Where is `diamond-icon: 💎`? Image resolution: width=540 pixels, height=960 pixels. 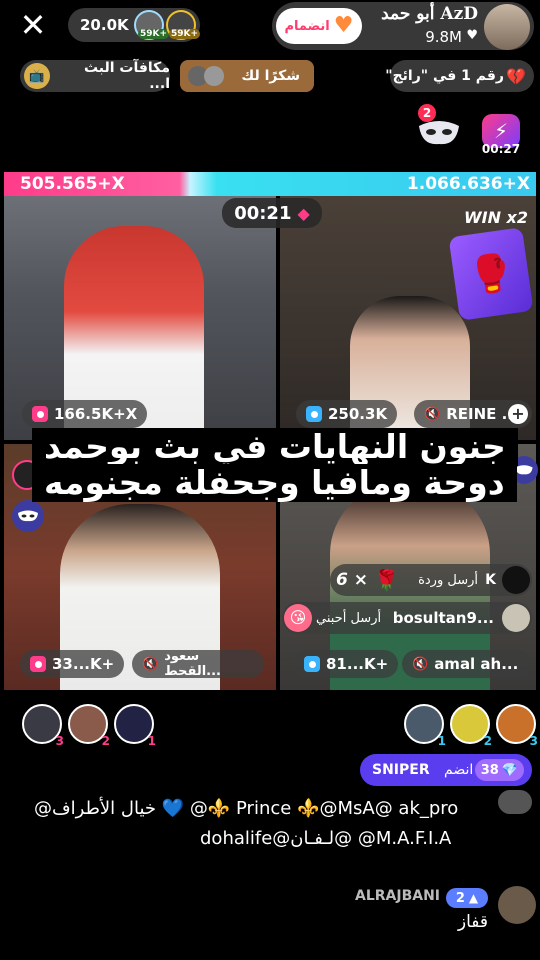
diamond-icon: 💎 is located at coordinates (509, 770).